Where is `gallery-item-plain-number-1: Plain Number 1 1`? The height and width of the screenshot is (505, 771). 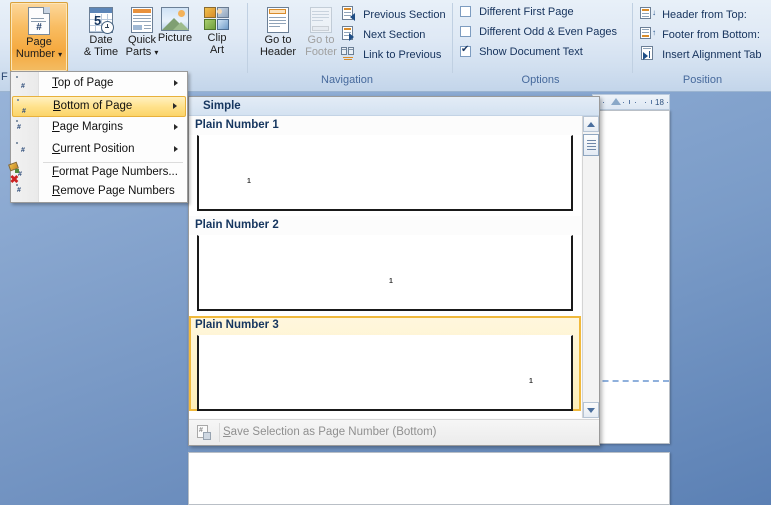
gallery-item-plain-number-1: Plain Number 1 1 is located at coordinates (385, 163).